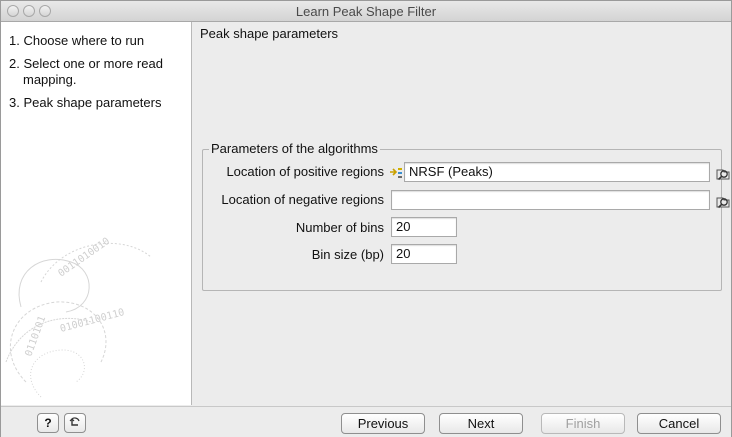  What do you see at coordinates (50, 79) in the screenshot?
I see `step-select-read-mapping-cont: mapping.` at bounding box center [50, 79].